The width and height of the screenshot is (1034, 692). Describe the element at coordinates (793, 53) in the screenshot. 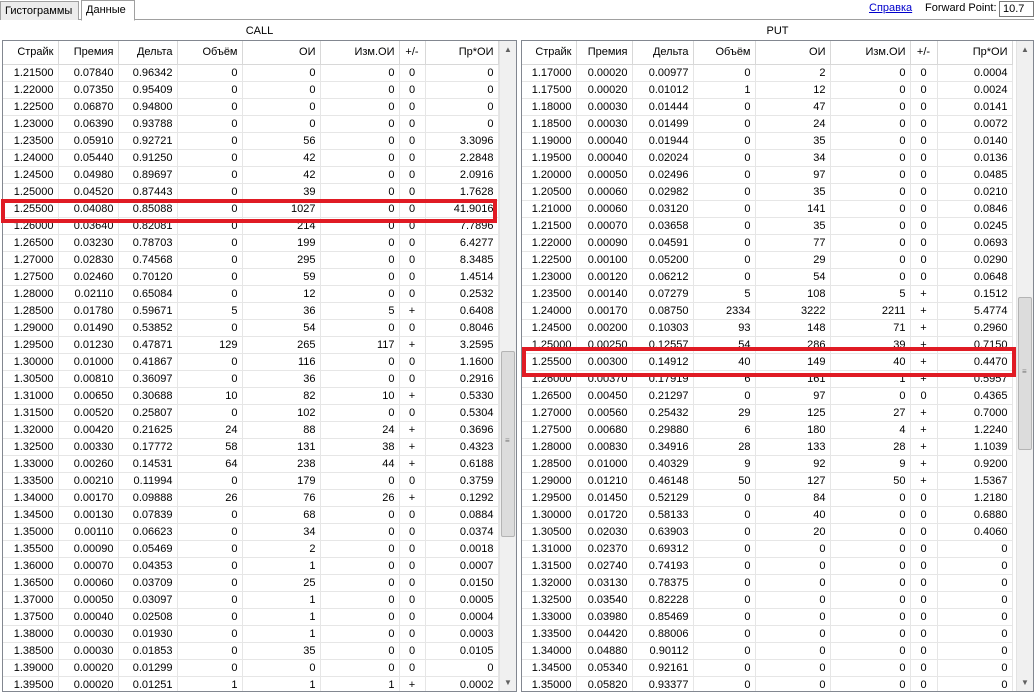

I see `put-column-header: ОИ` at that location.